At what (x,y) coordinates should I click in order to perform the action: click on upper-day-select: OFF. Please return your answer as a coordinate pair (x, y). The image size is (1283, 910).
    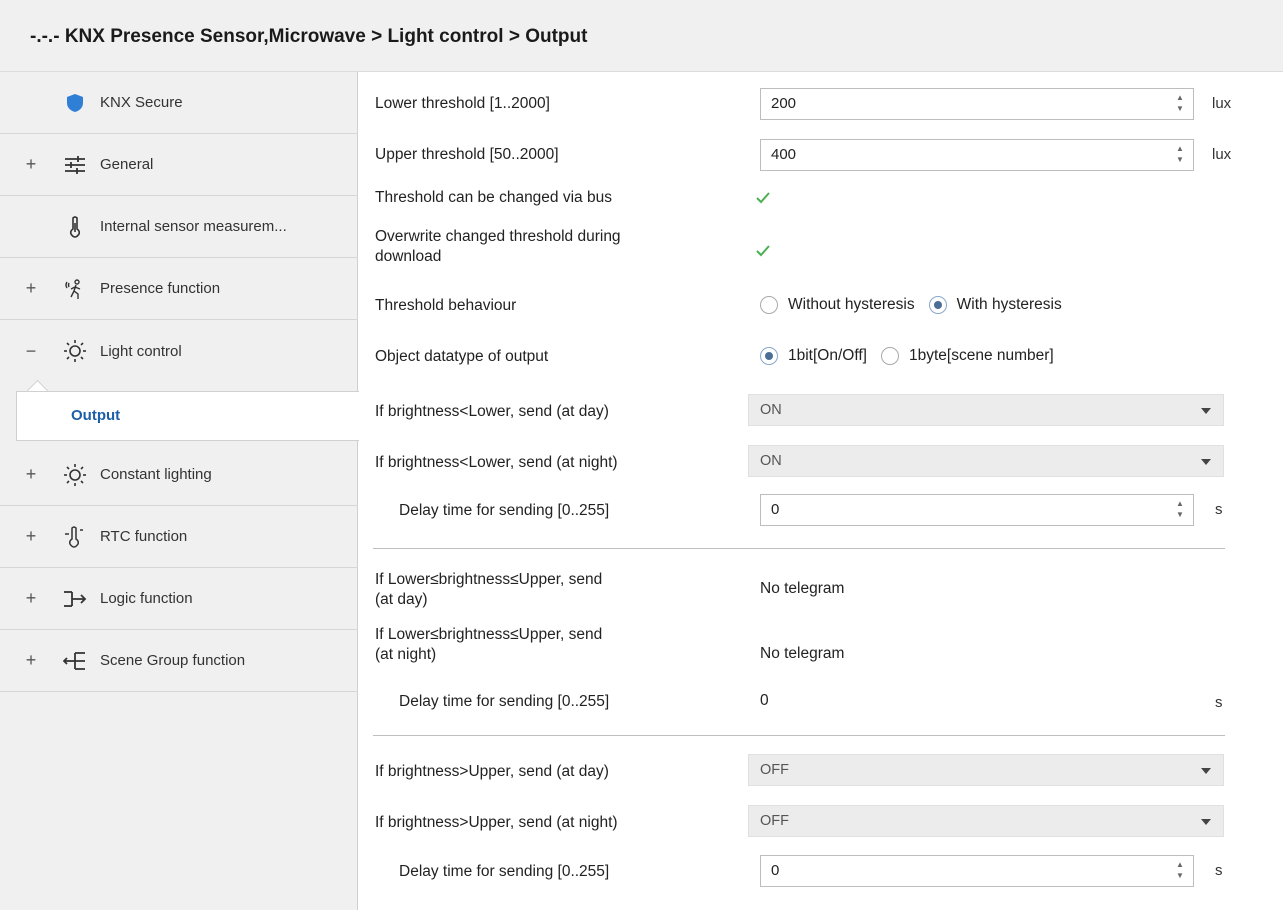
    Looking at the image, I should click on (986, 770).